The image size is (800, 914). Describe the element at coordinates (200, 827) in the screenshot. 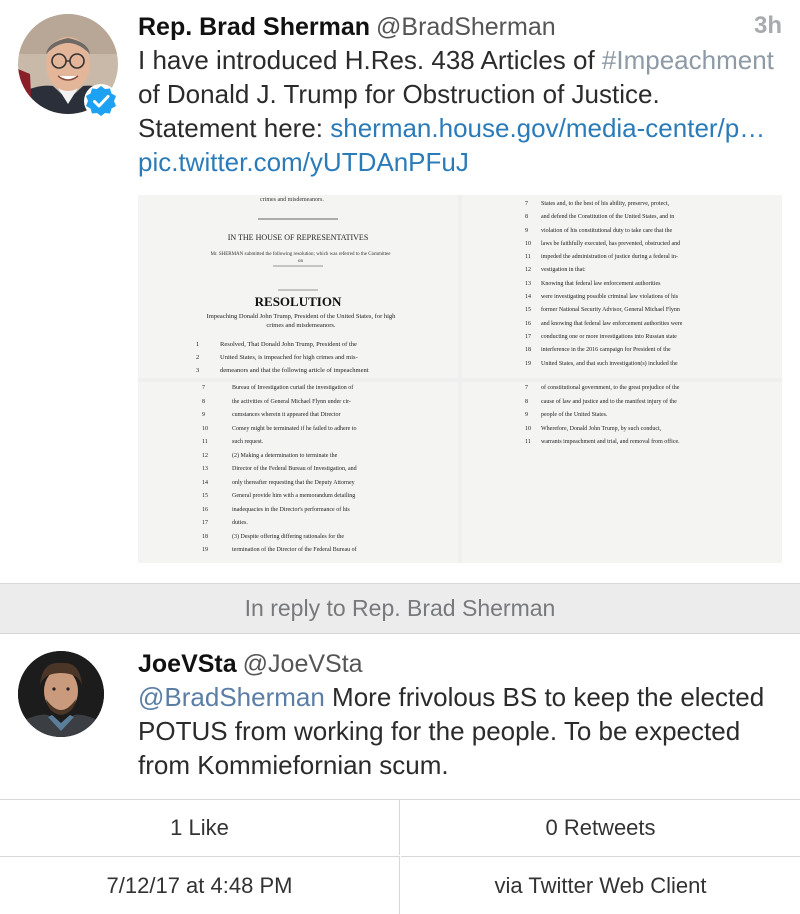

I see `likes-count: 1 Like` at that location.